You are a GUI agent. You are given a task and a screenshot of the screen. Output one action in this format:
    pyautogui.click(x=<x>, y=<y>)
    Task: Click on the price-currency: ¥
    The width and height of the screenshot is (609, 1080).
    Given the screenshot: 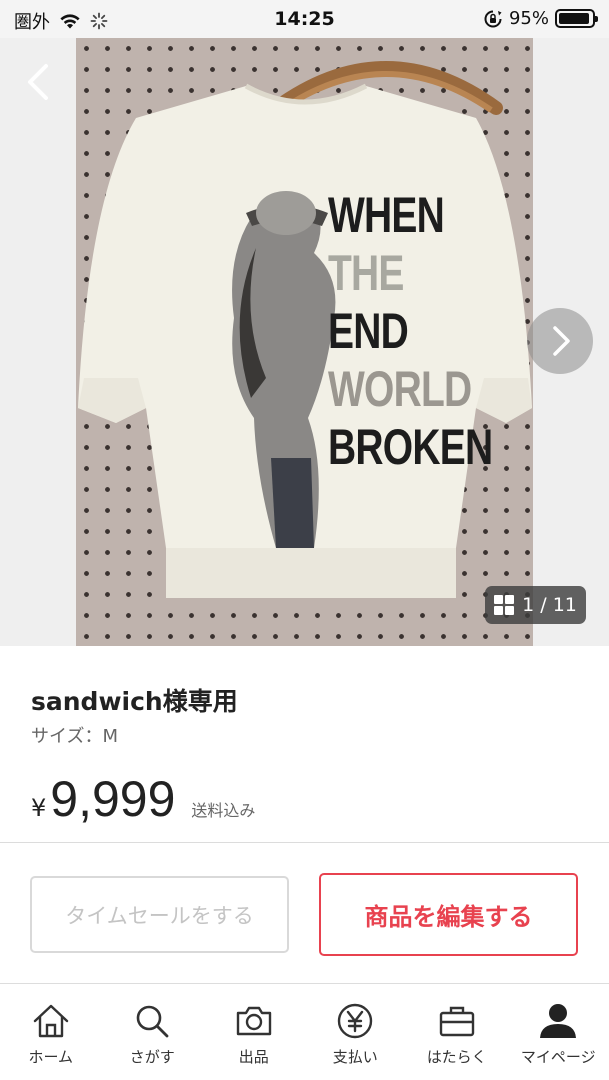 What is the action you would take?
    pyautogui.click(x=39, y=808)
    